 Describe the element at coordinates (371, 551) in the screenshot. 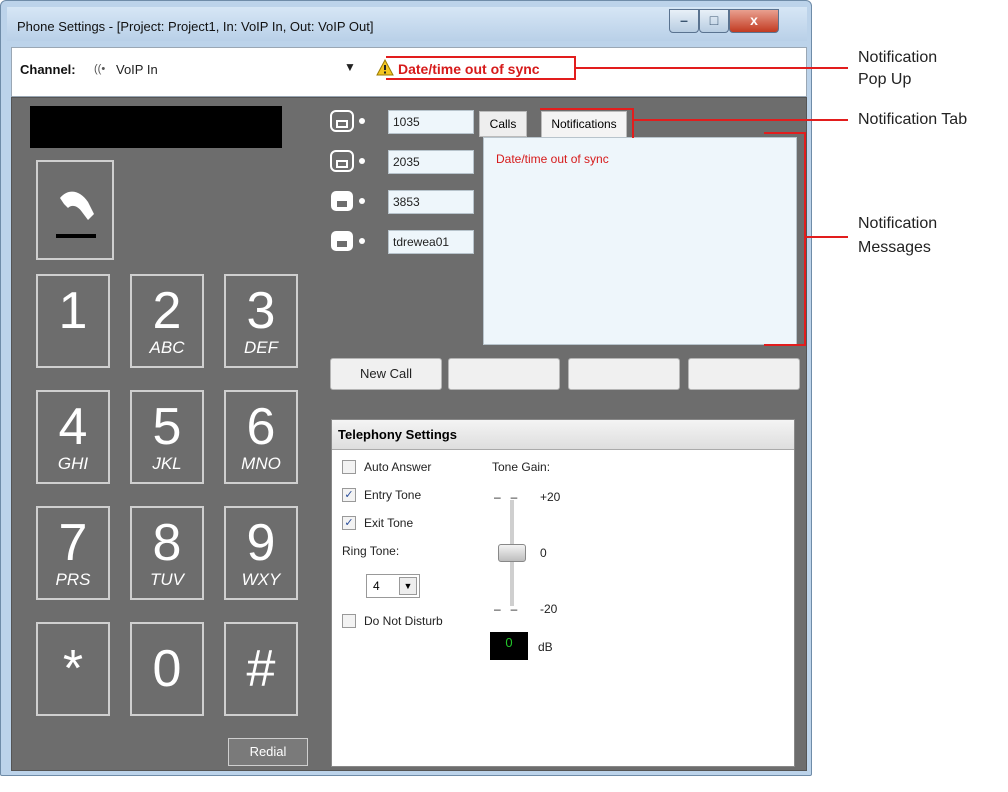

I see `ring-tone-label: Ring Tone:` at that location.